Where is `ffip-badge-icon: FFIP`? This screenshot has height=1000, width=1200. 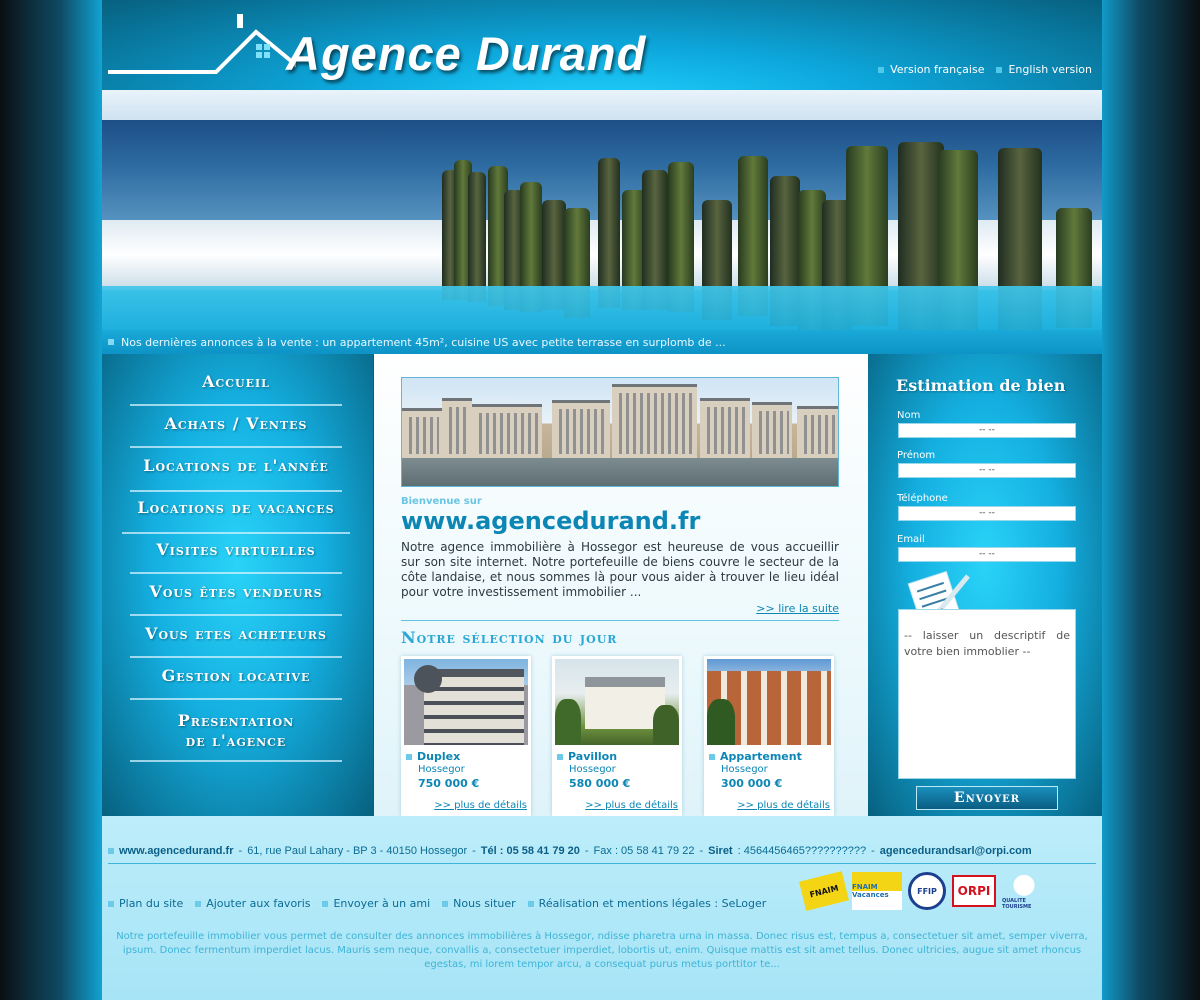
ffip-badge-icon: FFIP is located at coordinates (927, 891).